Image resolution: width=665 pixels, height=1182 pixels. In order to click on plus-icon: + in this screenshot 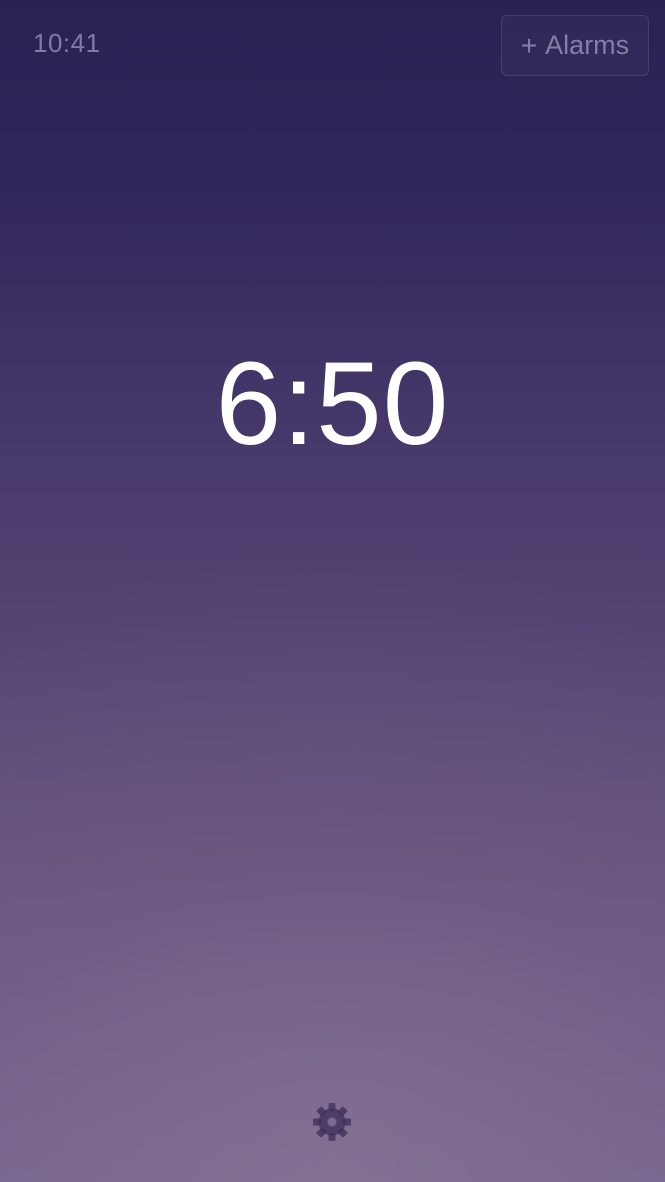, I will do `click(529, 45)`.